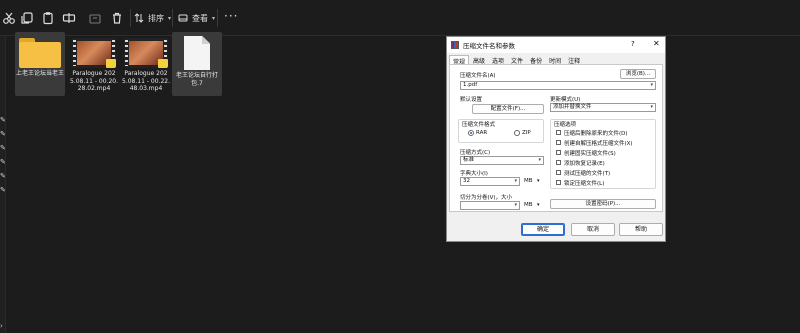  I want to click on navigation-pane: ✎ ✎ ✎ ✎ ✎ ✎ ›, so click(3, 184).